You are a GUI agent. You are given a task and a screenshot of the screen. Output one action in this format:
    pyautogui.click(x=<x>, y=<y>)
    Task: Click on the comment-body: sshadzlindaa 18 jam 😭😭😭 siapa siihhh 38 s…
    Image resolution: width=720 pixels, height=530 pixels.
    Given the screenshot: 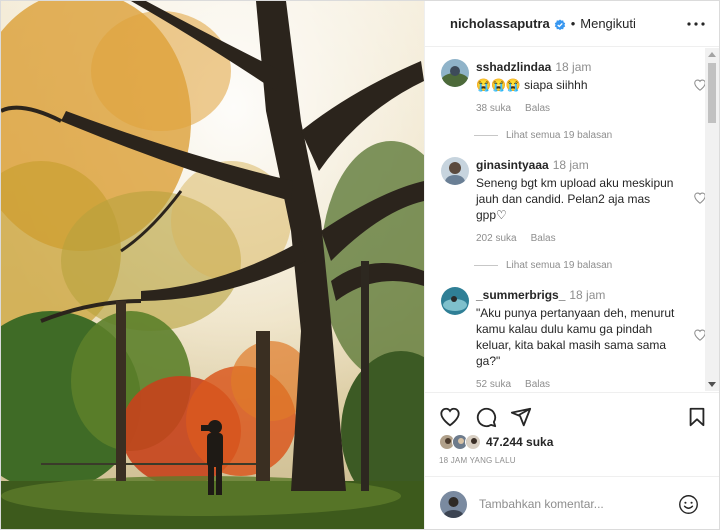 What is the action you would take?
    pyautogui.click(x=576, y=86)
    